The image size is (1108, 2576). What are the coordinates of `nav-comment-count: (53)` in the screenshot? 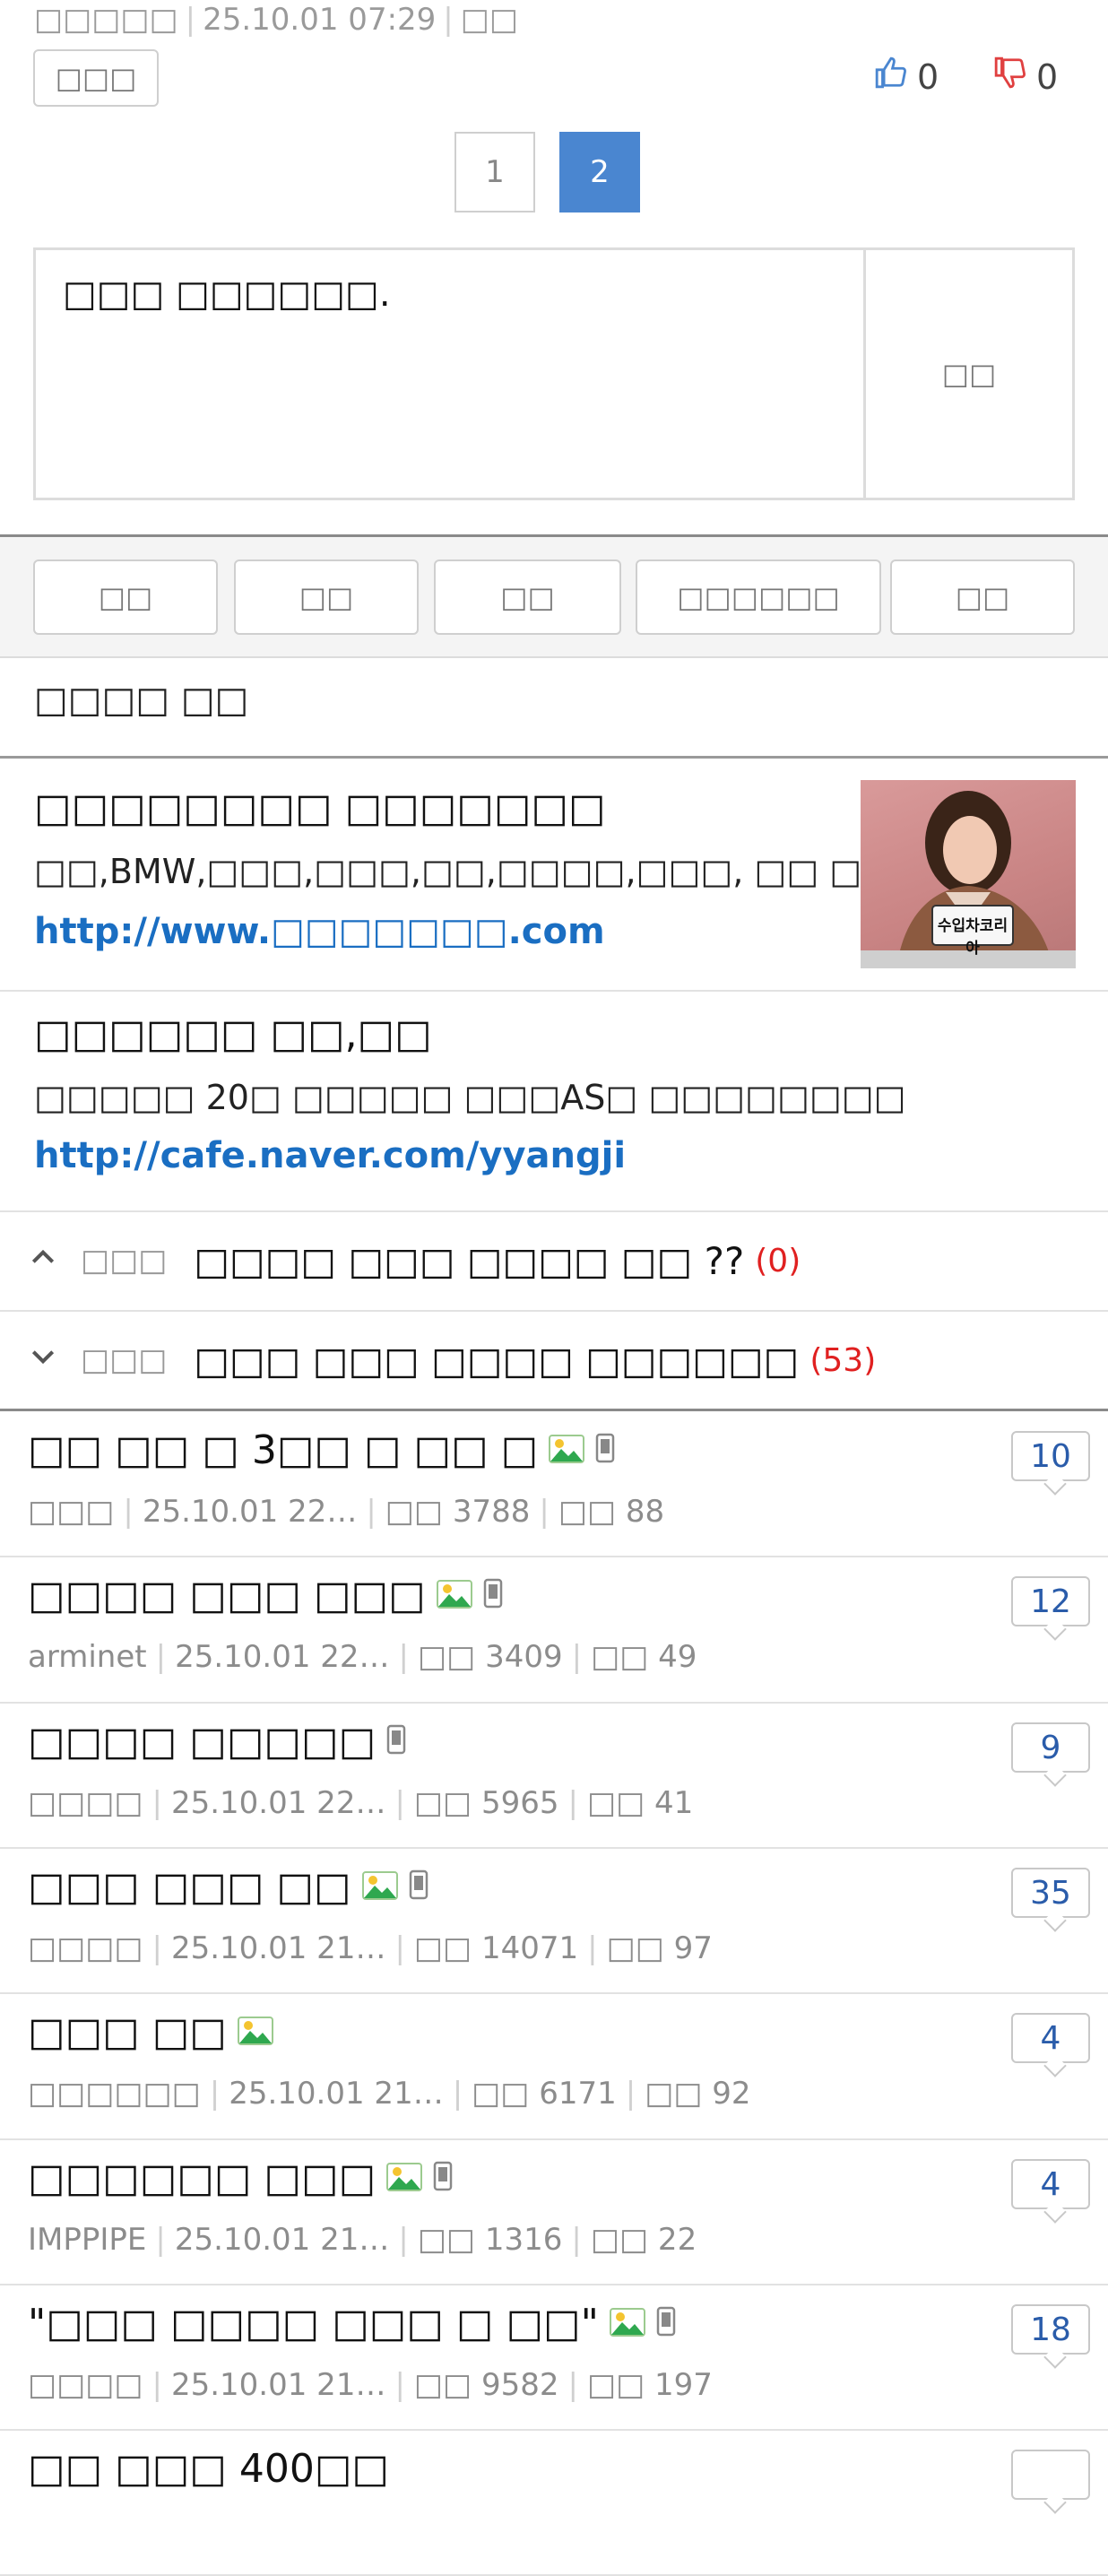 It's located at (843, 1360).